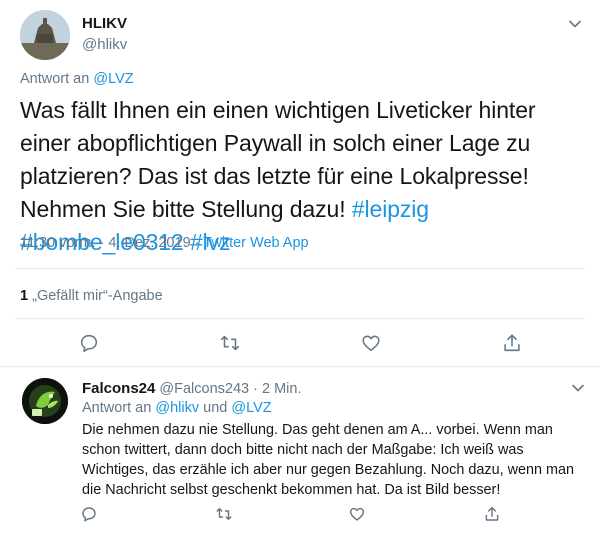 The image size is (600, 535). Describe the element at coordinates (282, 389) in the screenshot. I see `tweet-age: 2 Min.` at that location.